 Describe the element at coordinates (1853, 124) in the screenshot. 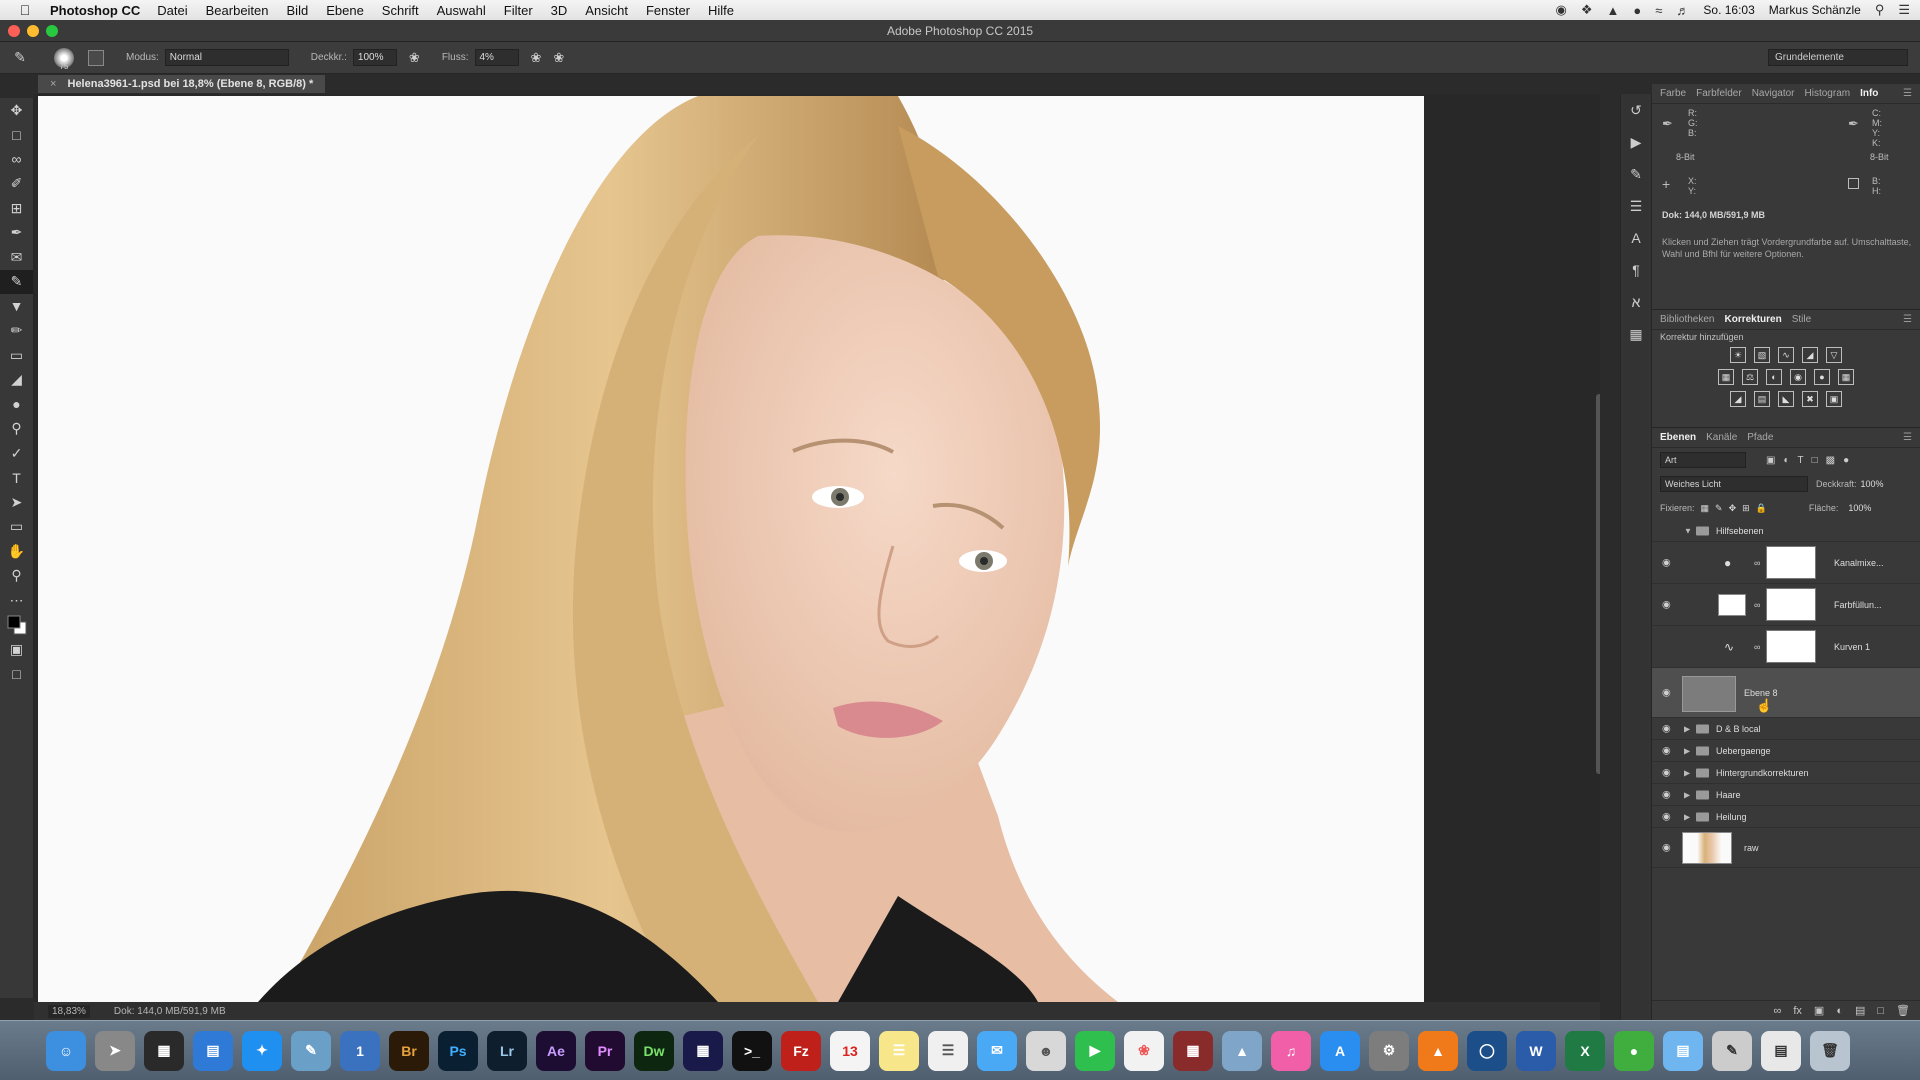

I see `eyedropper-icon: ✒` at that location.